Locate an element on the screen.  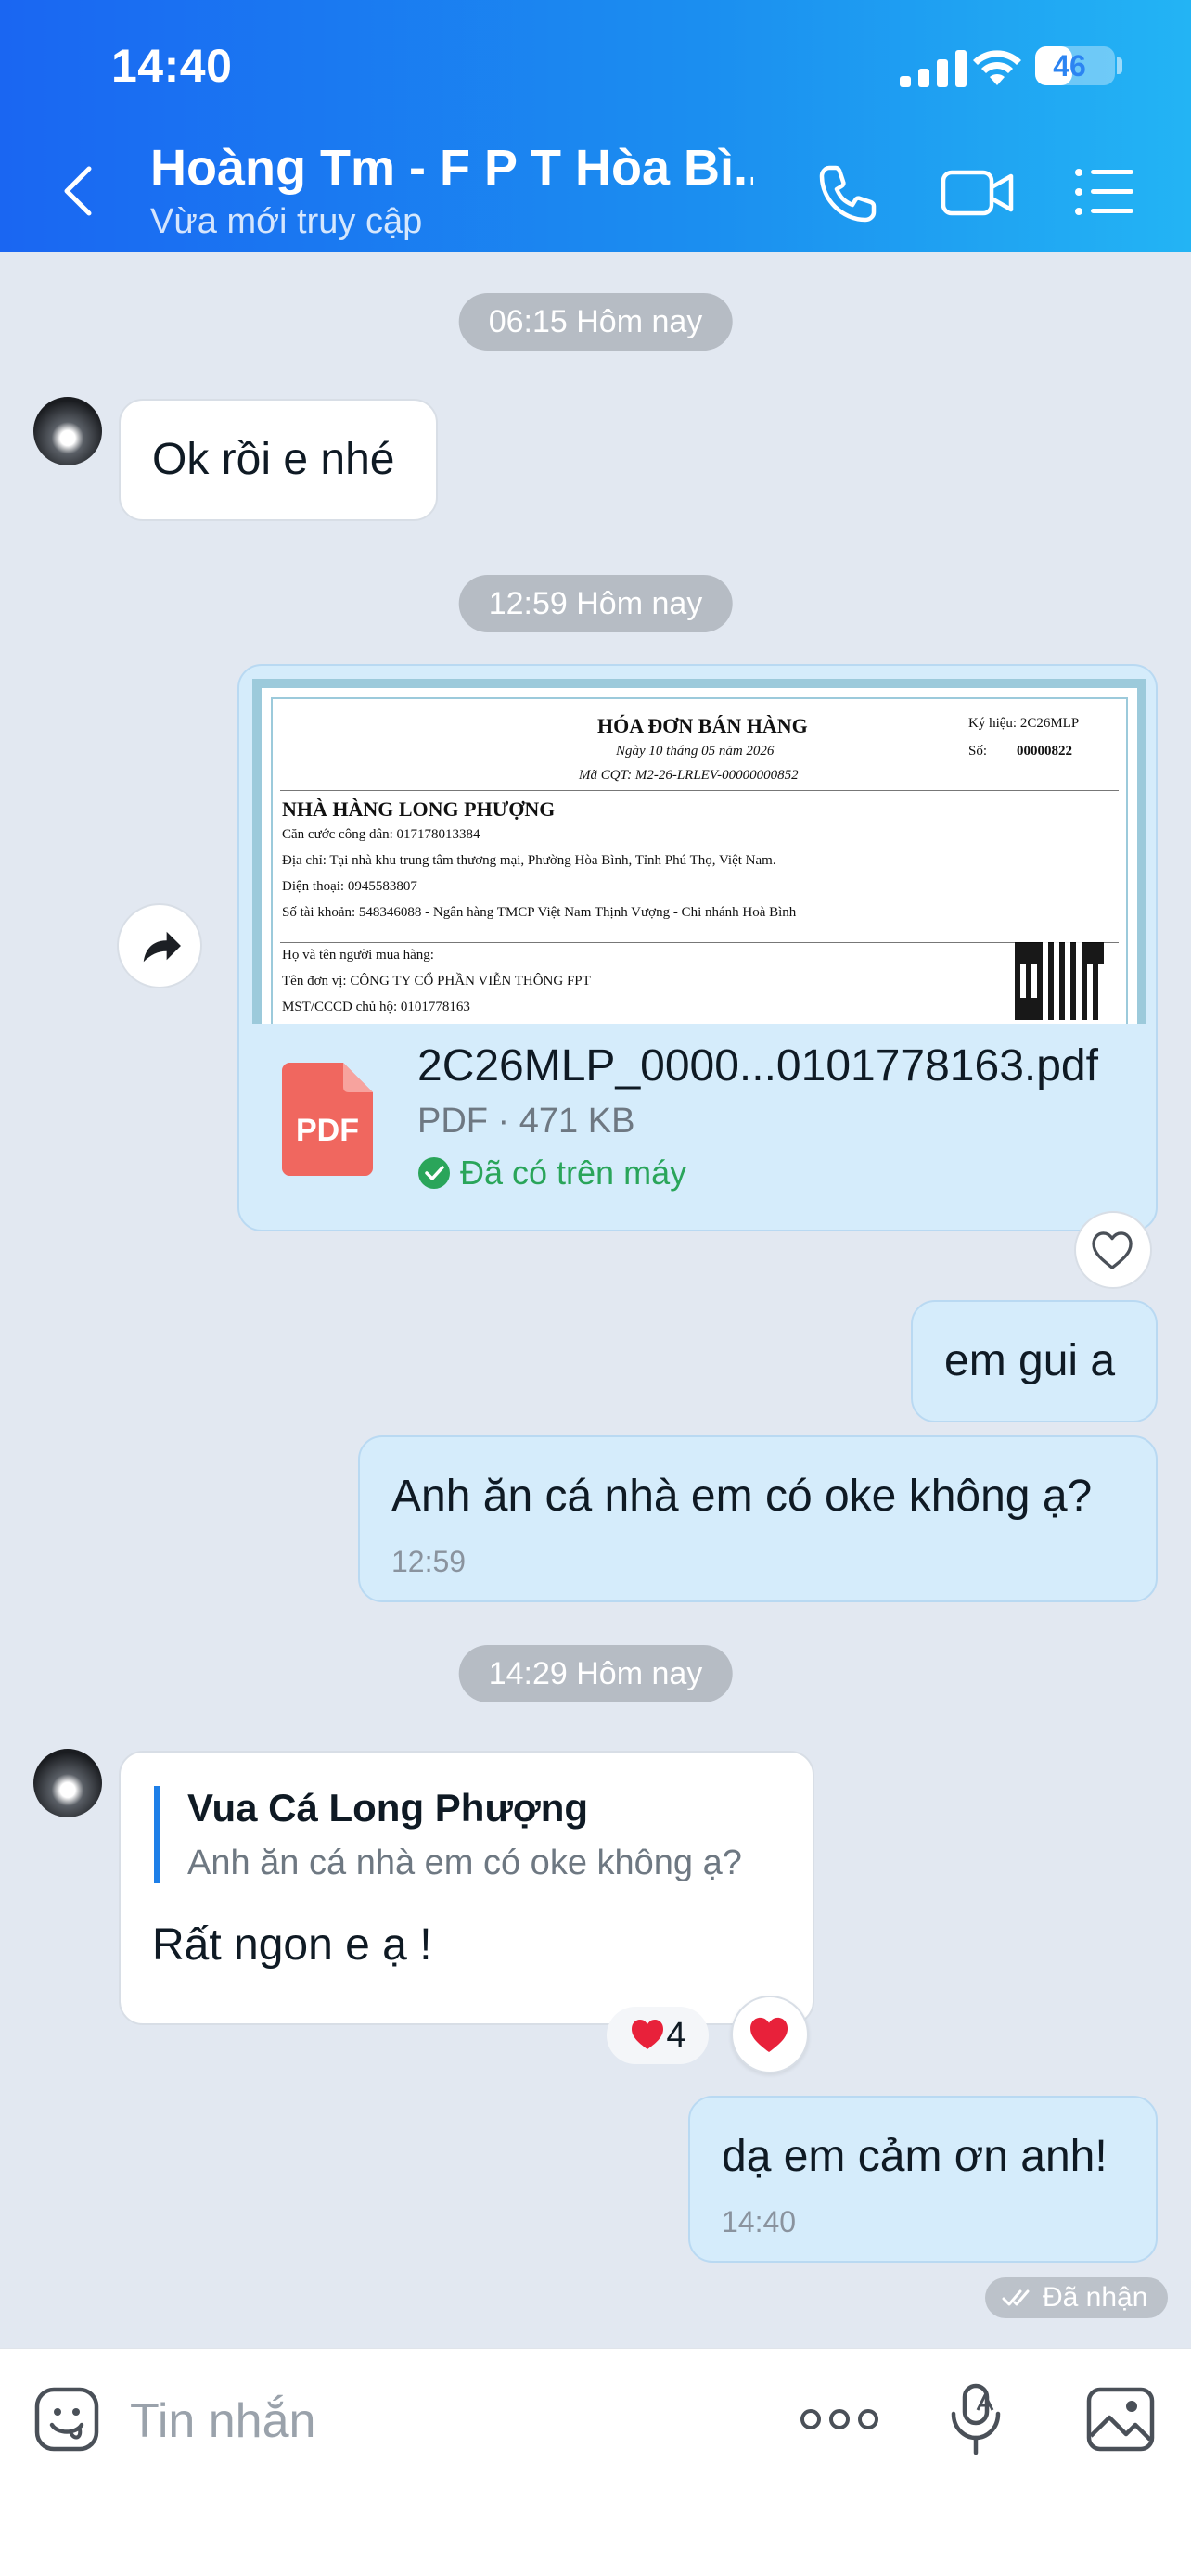
pdf-icon-label: PDF is located at coordinates (327, 1130).